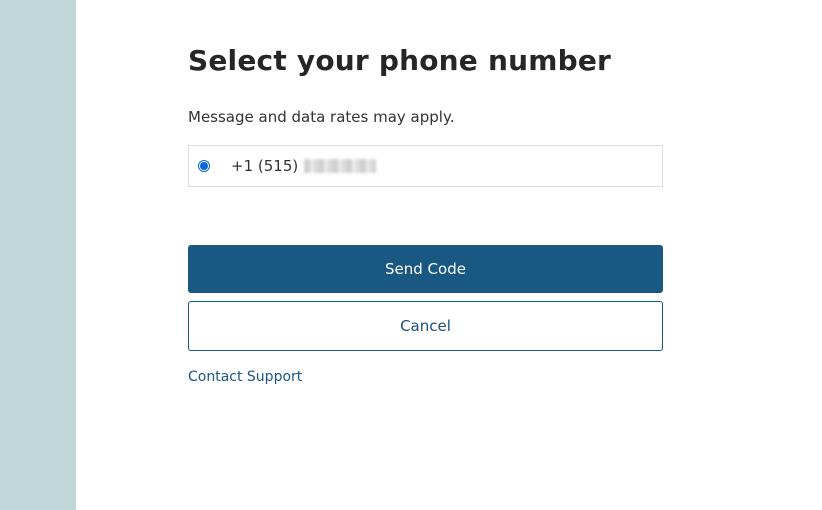 The width and height of the screenshot is (822, 510). Describe the element at coordinates (425, 269) in the screenshot. I see `send-code-button: Send Code` at that location.